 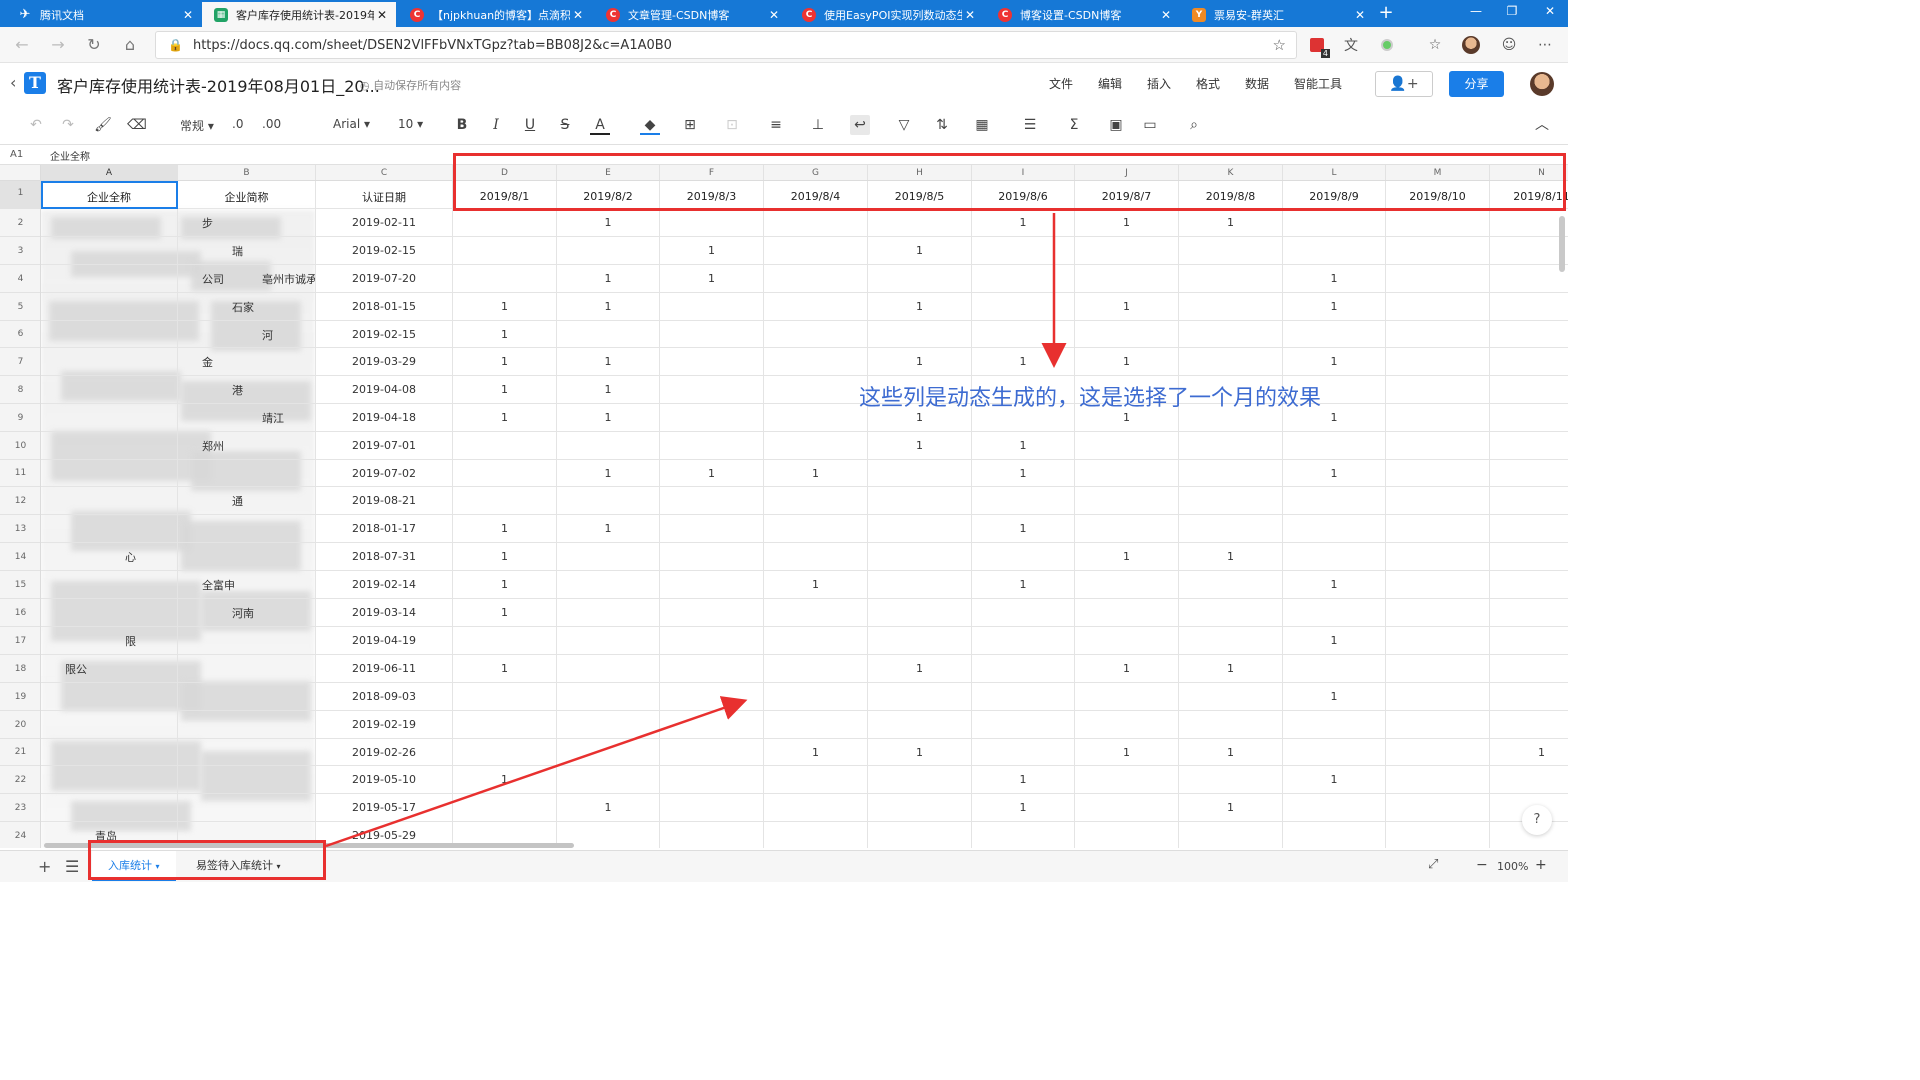 I want to click on cert-date-cell: 2019-02-14, so click(x=384, y=585).